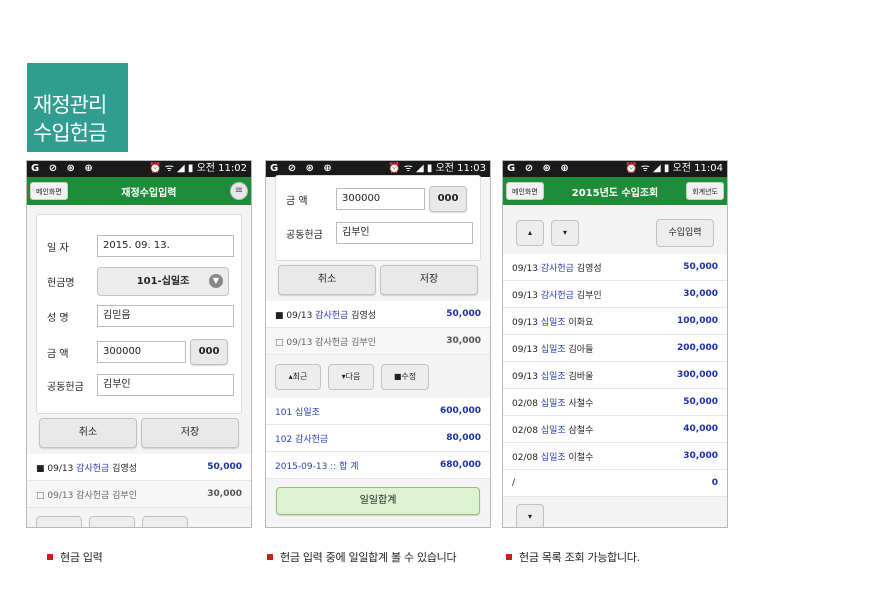 This screenshot has height=600, width=888. I want to click on total-label: 102 감사헌금, so click(302, 439).